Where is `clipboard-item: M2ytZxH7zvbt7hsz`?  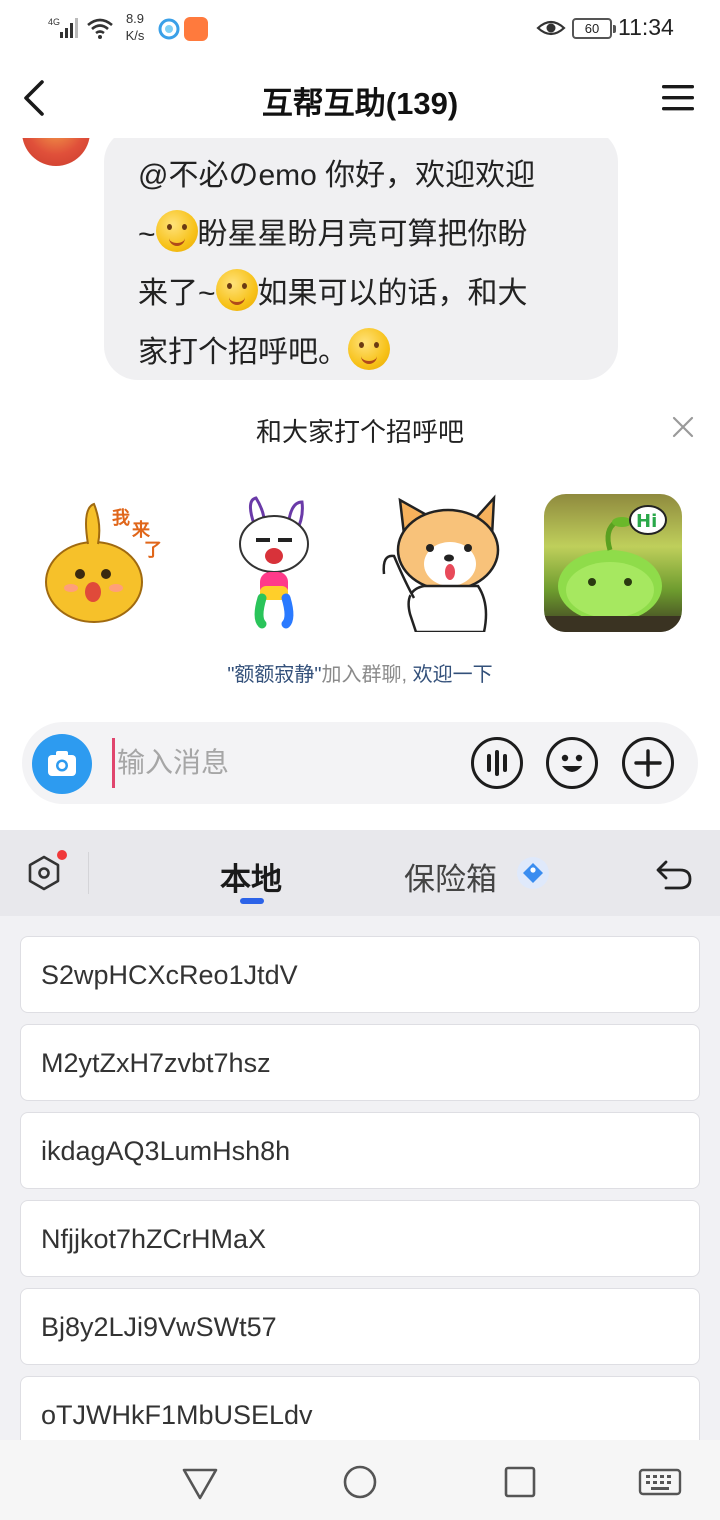
clipboard-item: M2ytZxH7zvbt7hsz is located at coordinates (360, 1062).